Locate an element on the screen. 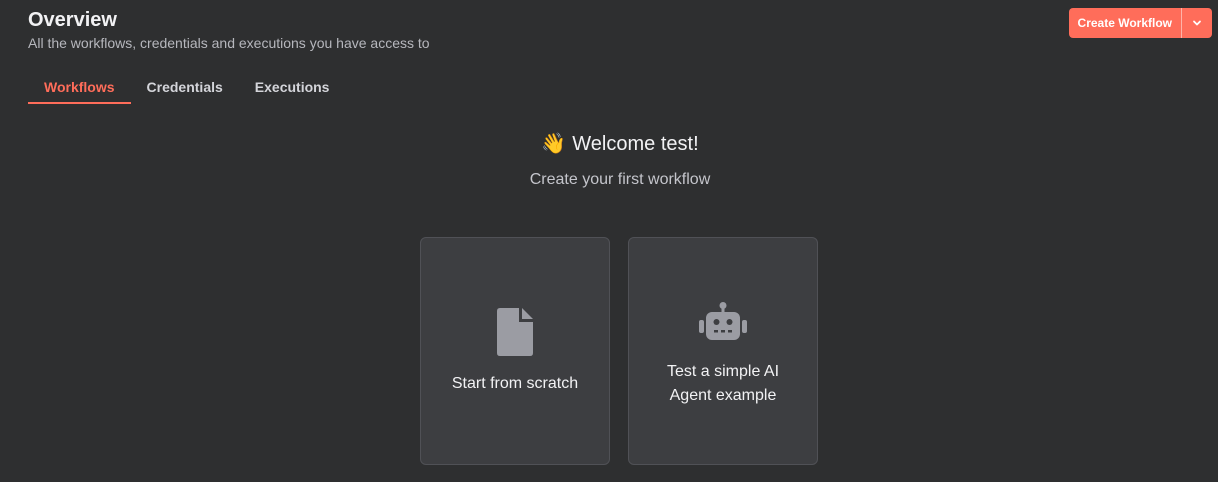 The image size is (1218, 482). file-icon is located at coordinates (515, 332).